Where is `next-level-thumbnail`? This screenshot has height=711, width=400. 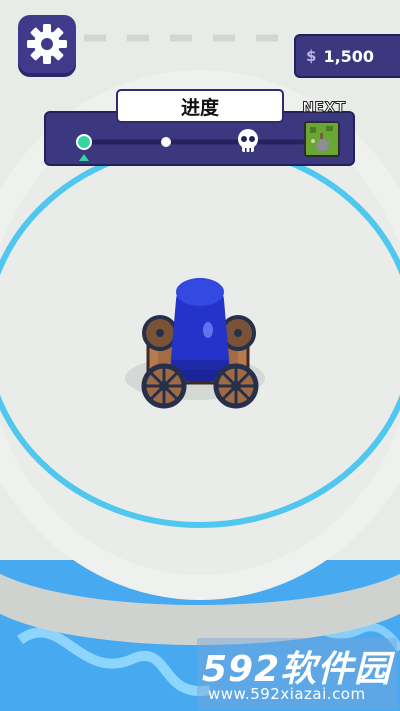 next-level-thumbnail is located at coordinates (322, 139).